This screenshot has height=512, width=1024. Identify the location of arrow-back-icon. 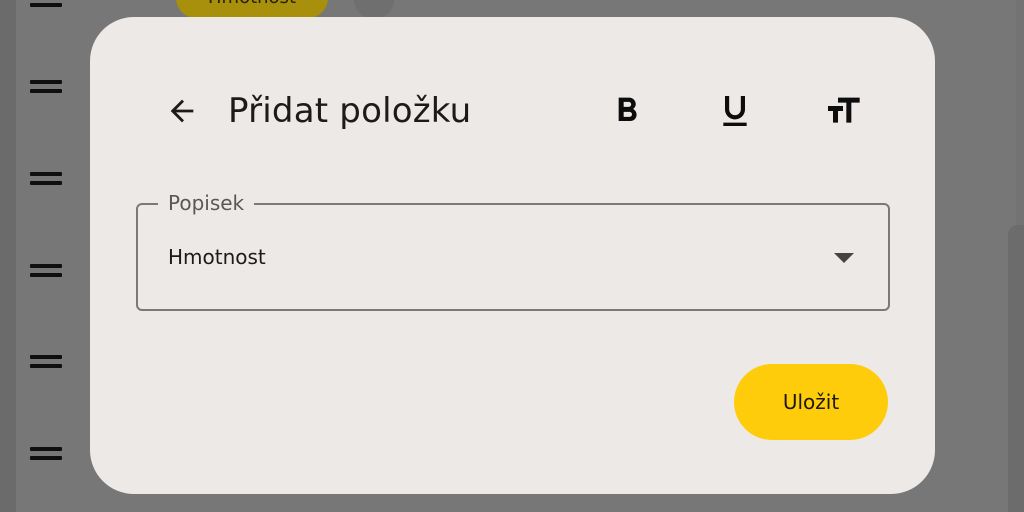
(182, 111).